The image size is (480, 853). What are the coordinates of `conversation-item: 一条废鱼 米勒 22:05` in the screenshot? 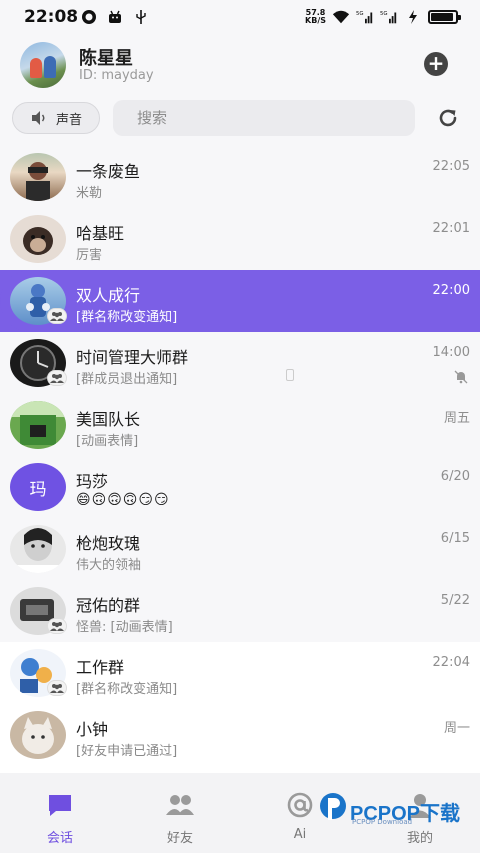 It's located at (240, 177).